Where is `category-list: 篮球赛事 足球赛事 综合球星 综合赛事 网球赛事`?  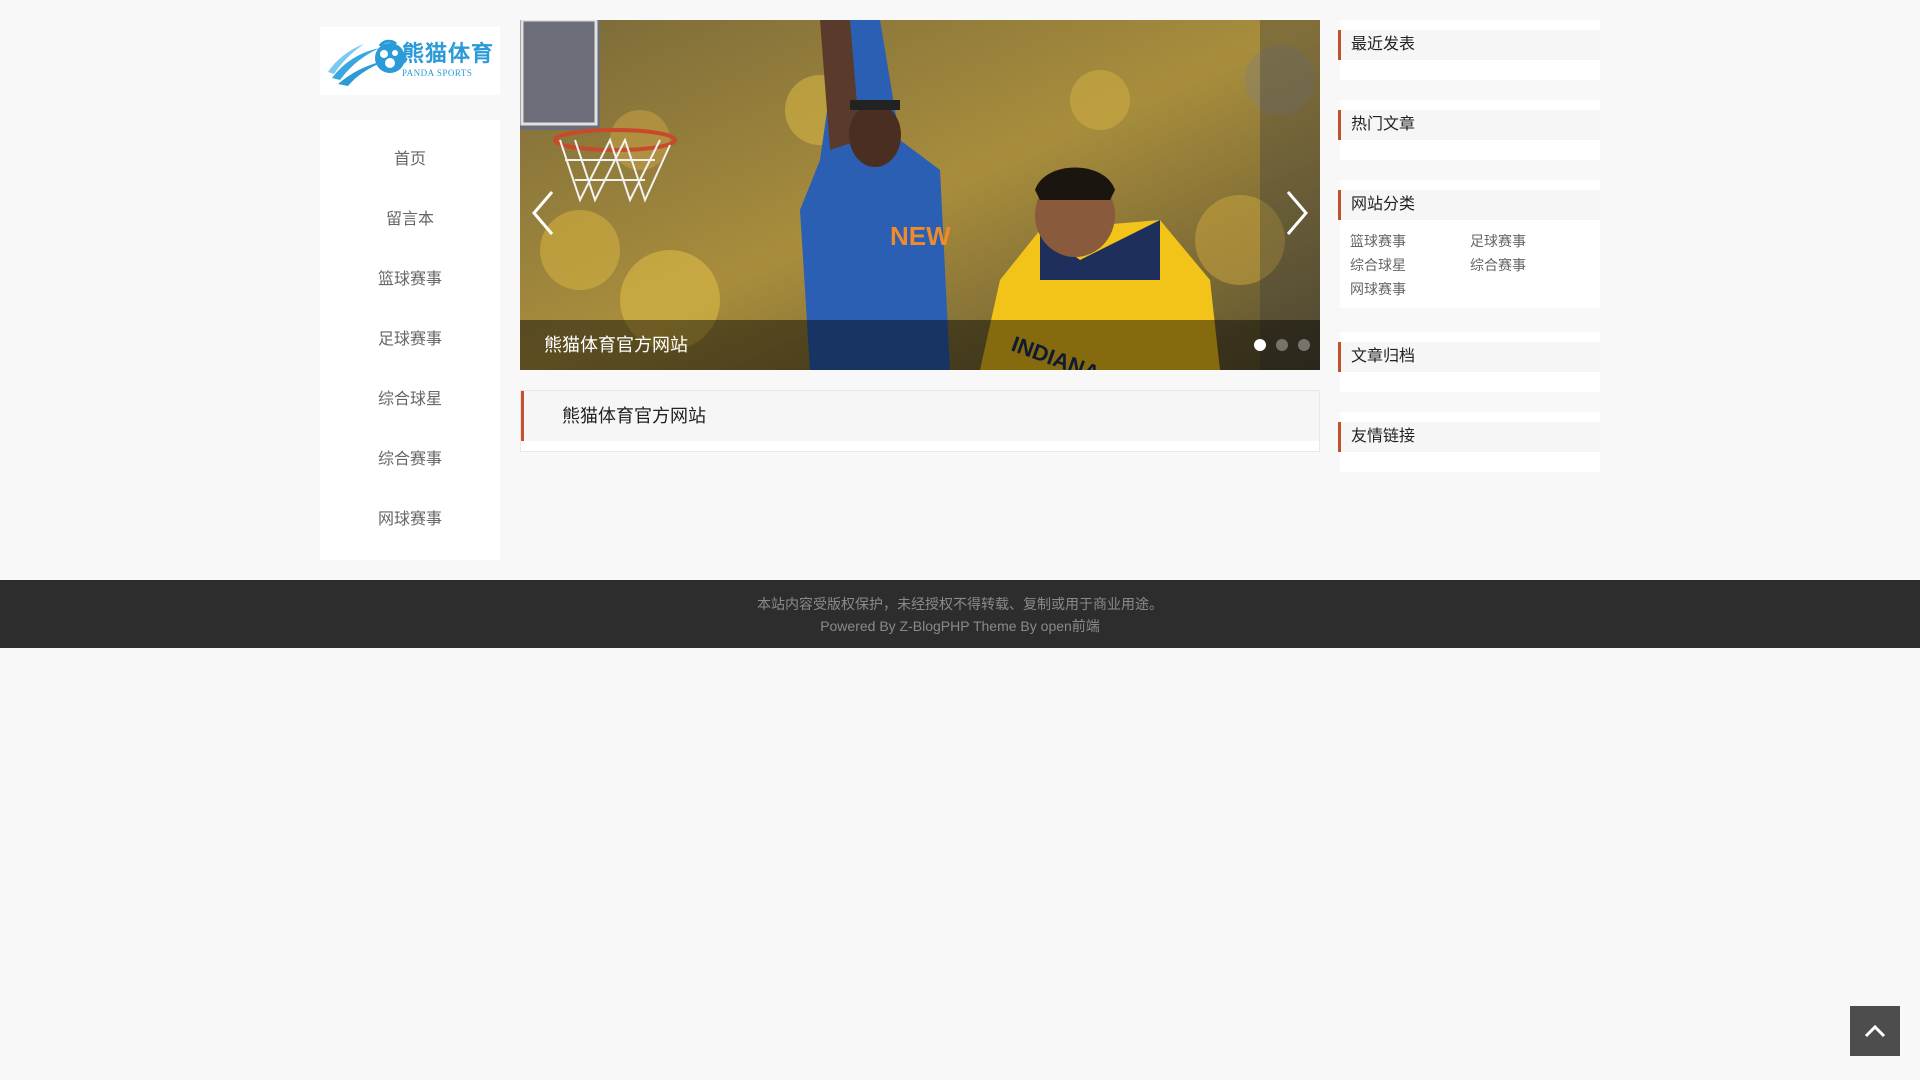
category-list: 篮球赛事 足球赛事 综合球星 综合赛事 网球赛事 is located at coordinates (1470, 264).